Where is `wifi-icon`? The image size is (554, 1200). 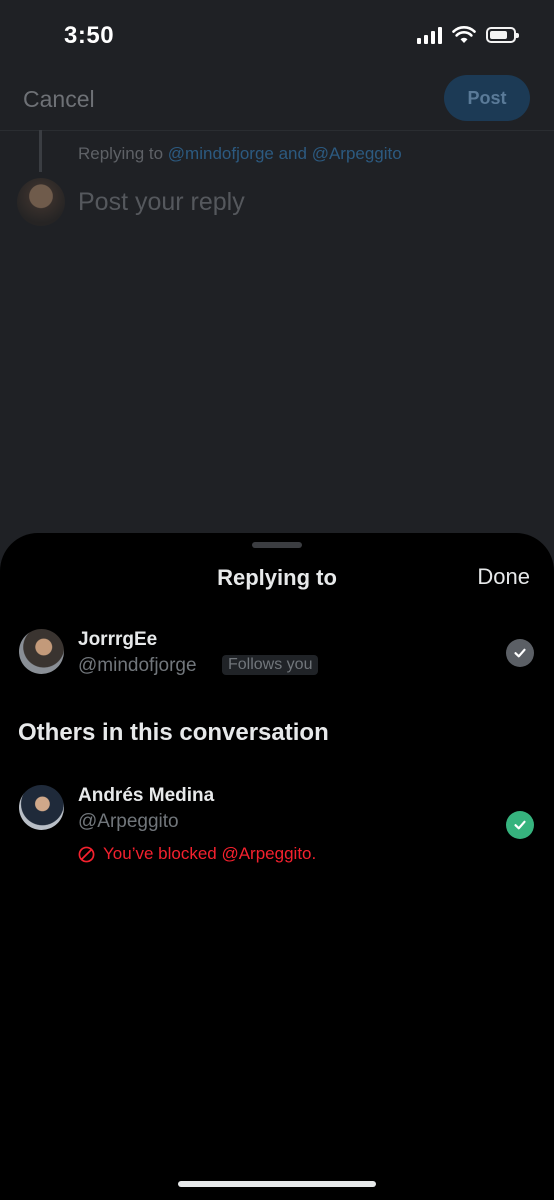
wifi-icon is located at coordinates (464, 34).